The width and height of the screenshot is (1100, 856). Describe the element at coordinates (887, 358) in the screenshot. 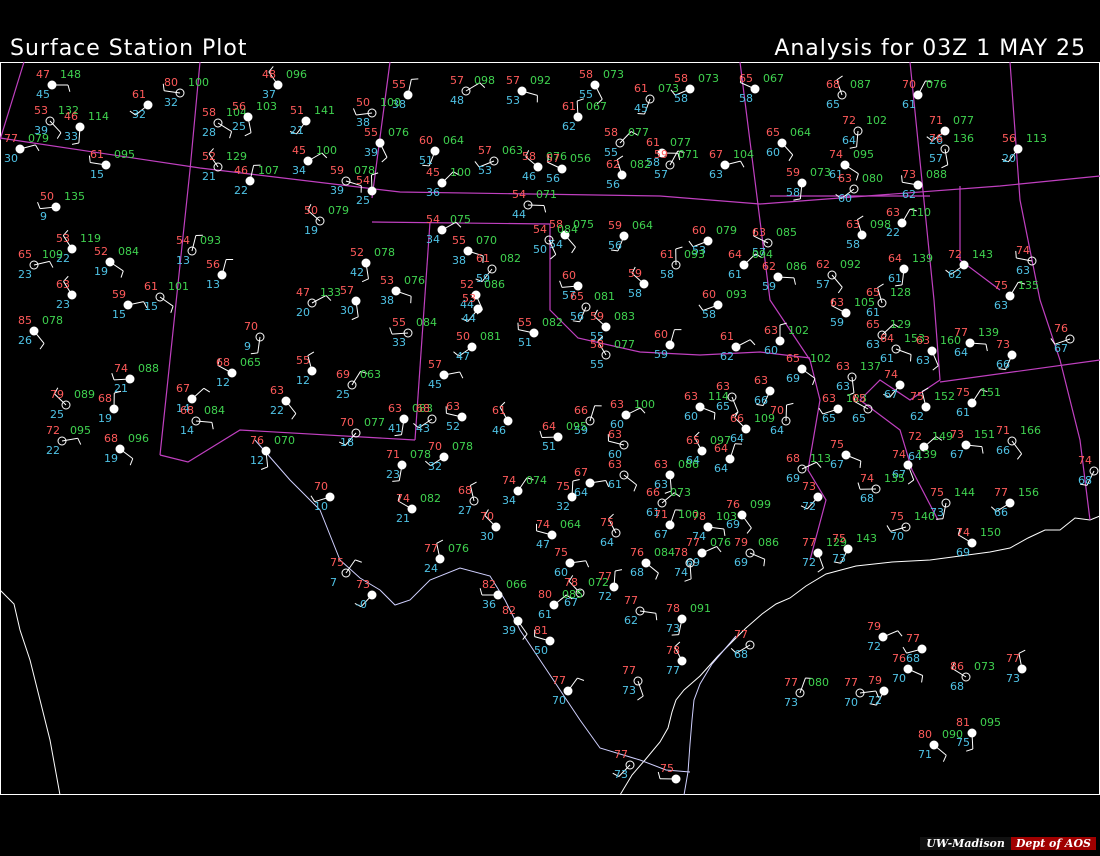

I see `station-dewpoint: 61` at that location.